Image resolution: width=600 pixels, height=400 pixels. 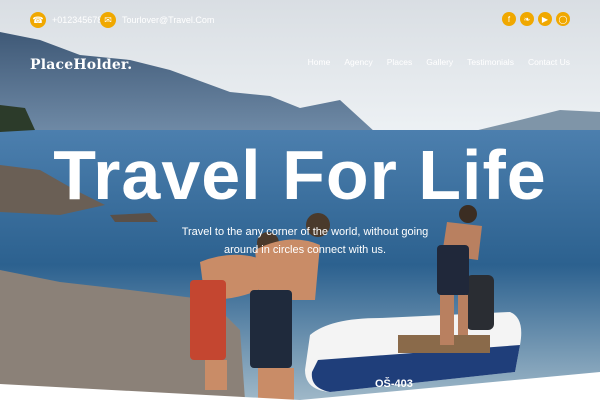 What do you see at coordinates (38, 20) in the screenshot?
I see `phone-icon: ☎` at bounding box center [38, 20].